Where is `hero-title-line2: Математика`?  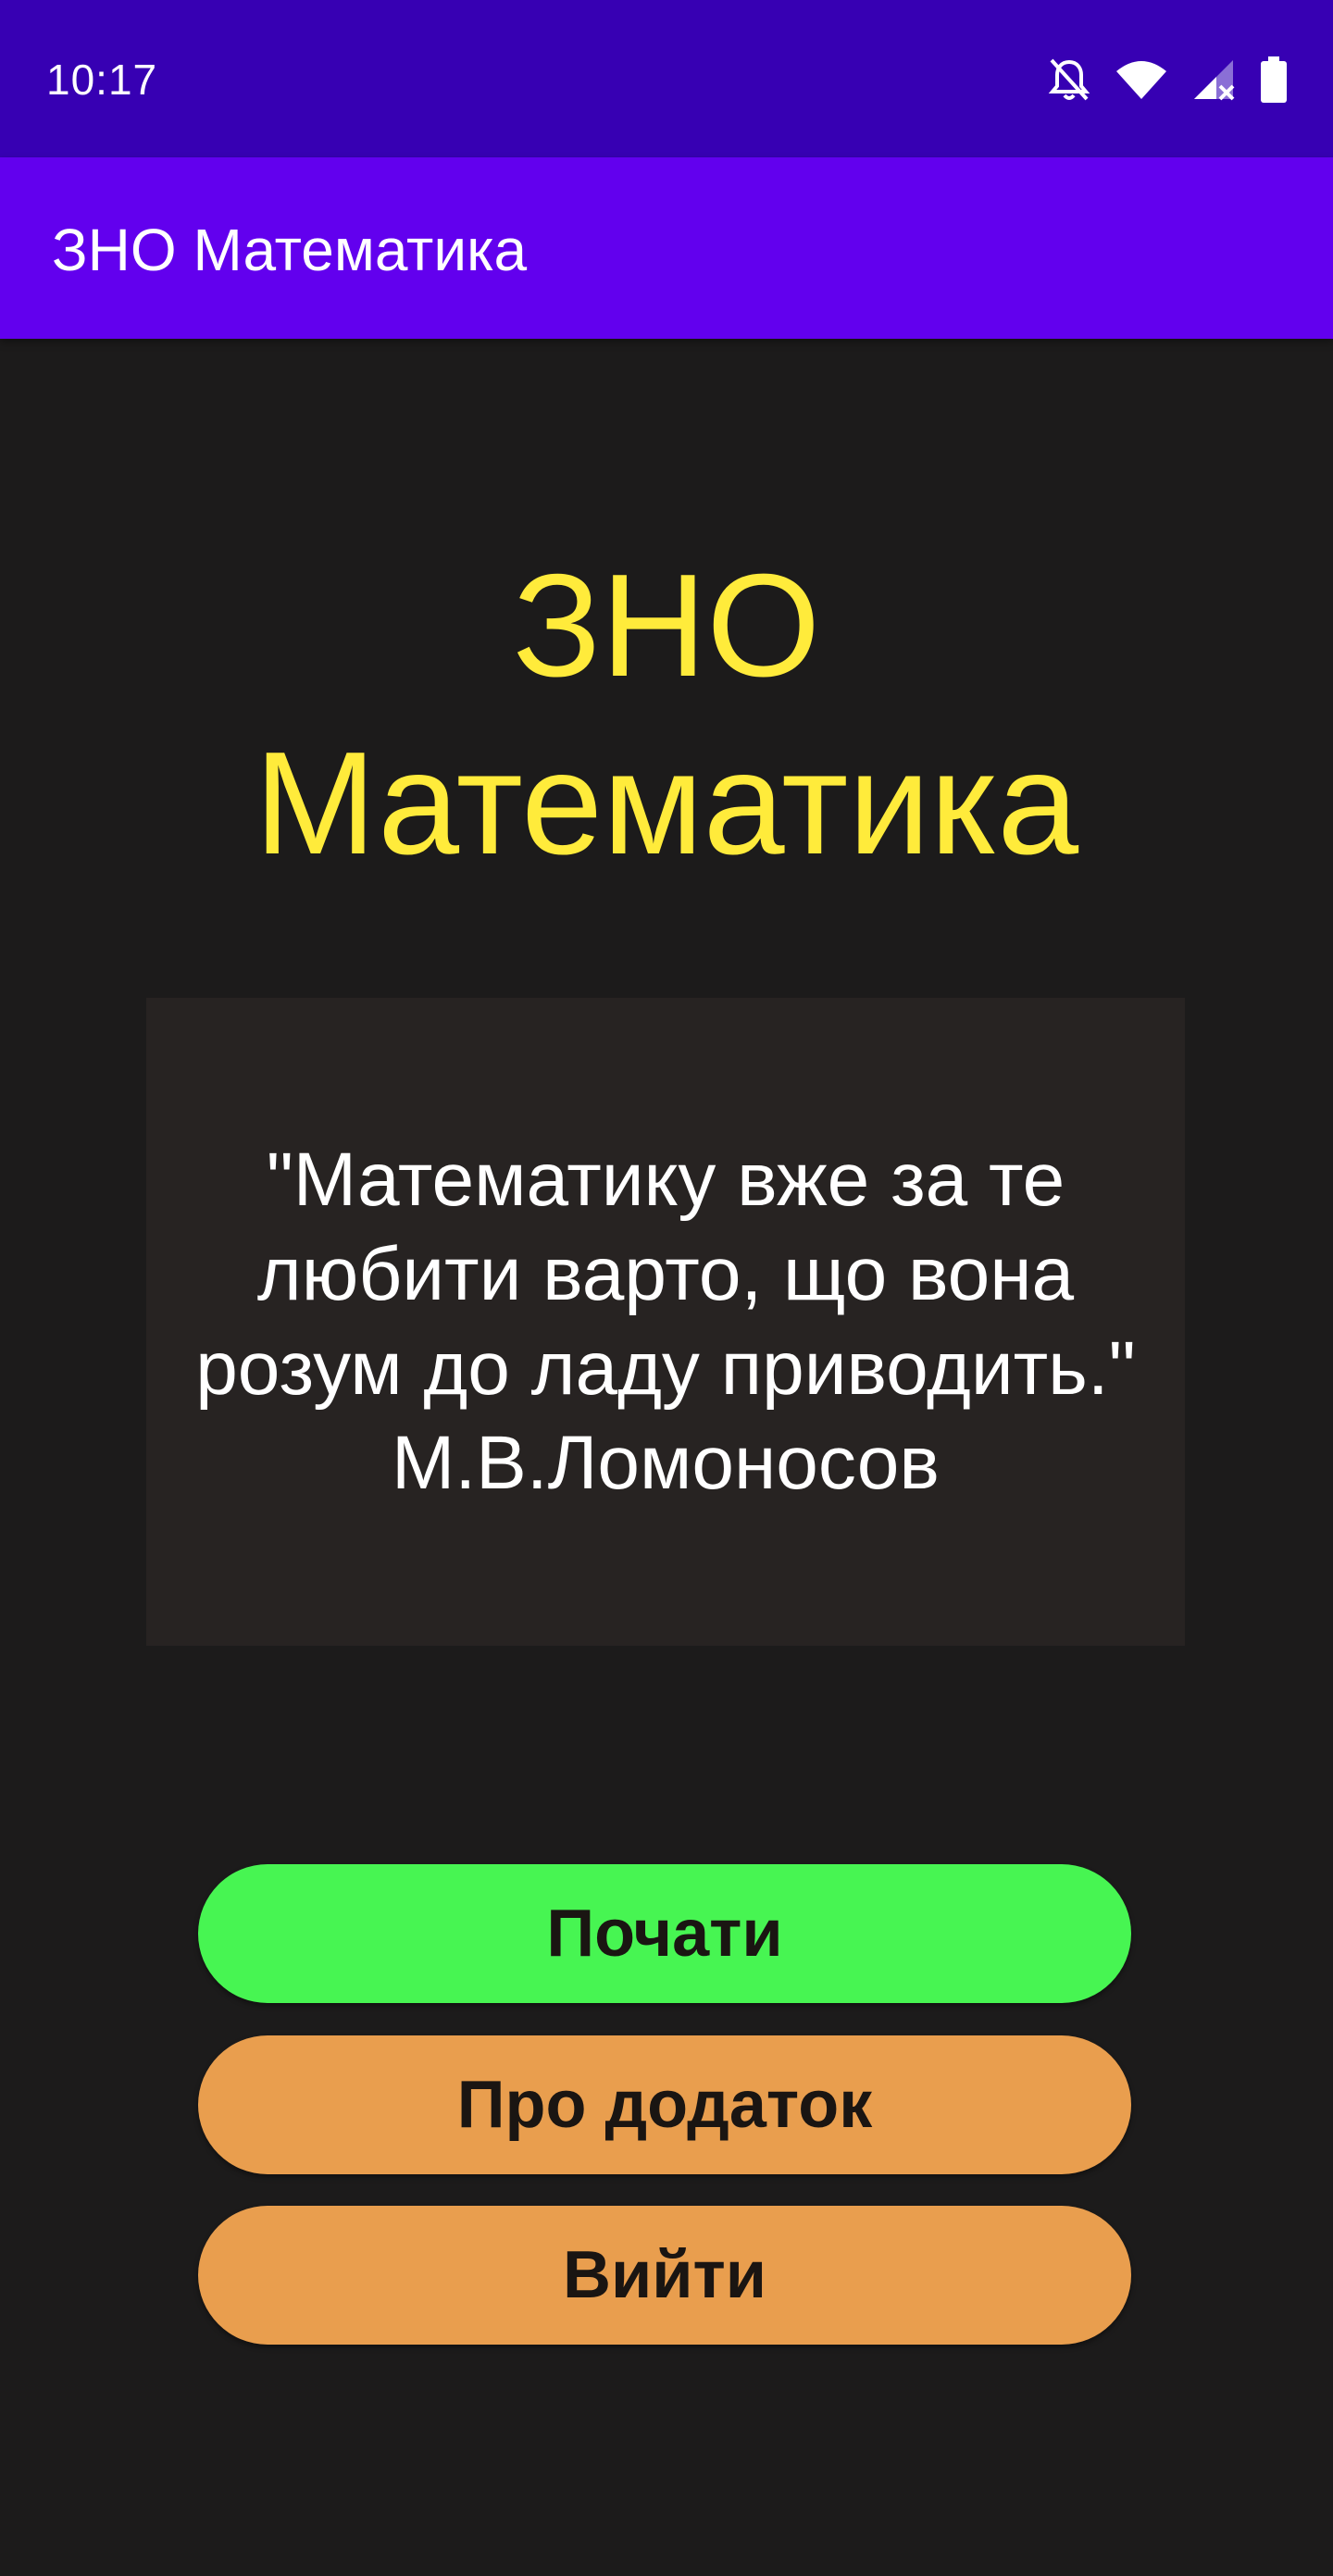 hero-title-line2: Математика is located at coordinates (666, 803).